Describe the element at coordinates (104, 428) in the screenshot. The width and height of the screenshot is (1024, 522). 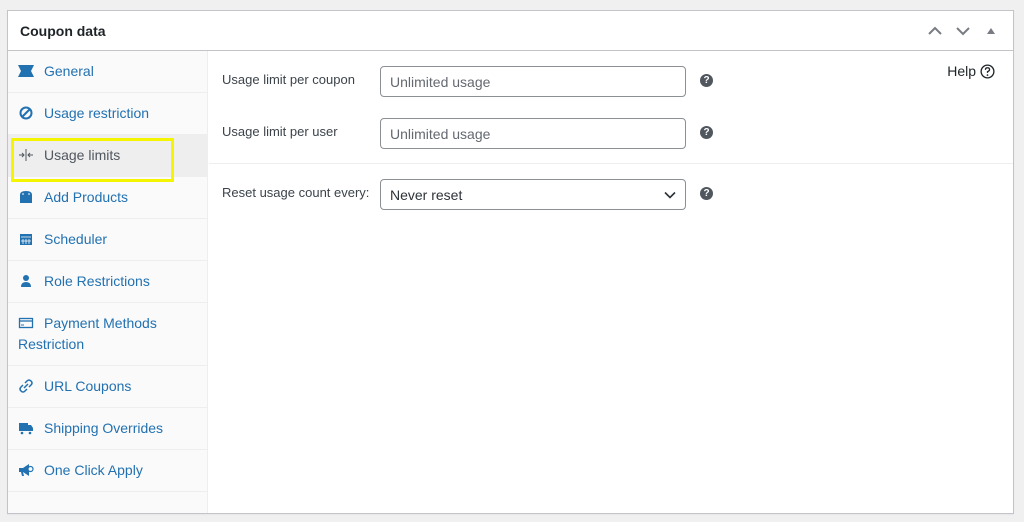
I see `sidebar-item-label: Shipping Overrides` at that location.